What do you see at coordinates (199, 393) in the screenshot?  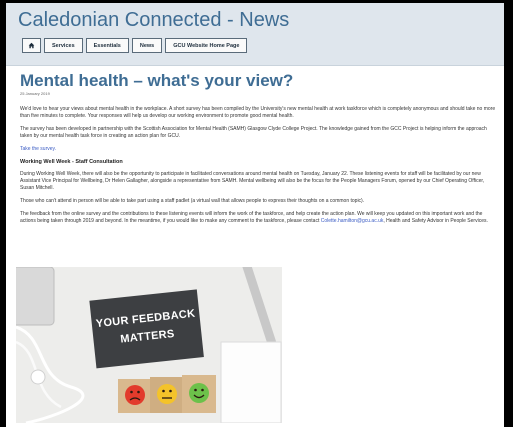 I see `happy-face-icon` at bounding box center [199, 393].